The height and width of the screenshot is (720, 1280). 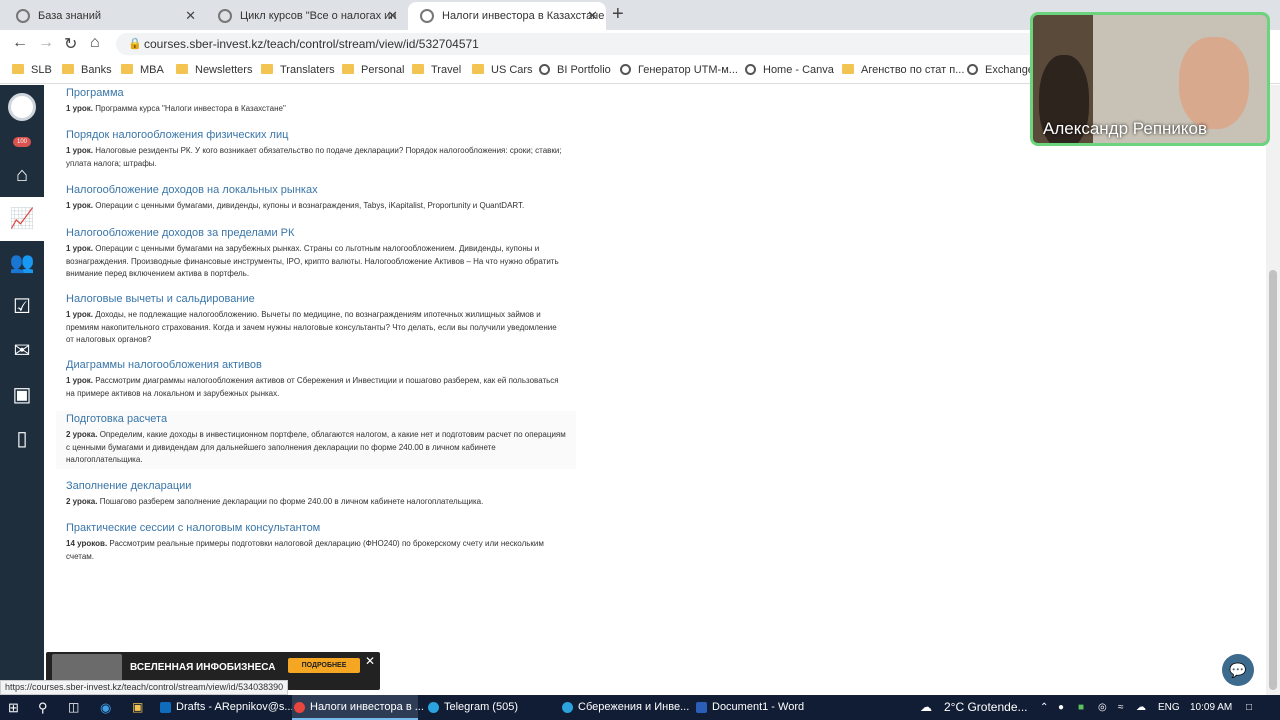 I want to click on tray-icon: ●, so click(x=1061, y=707).